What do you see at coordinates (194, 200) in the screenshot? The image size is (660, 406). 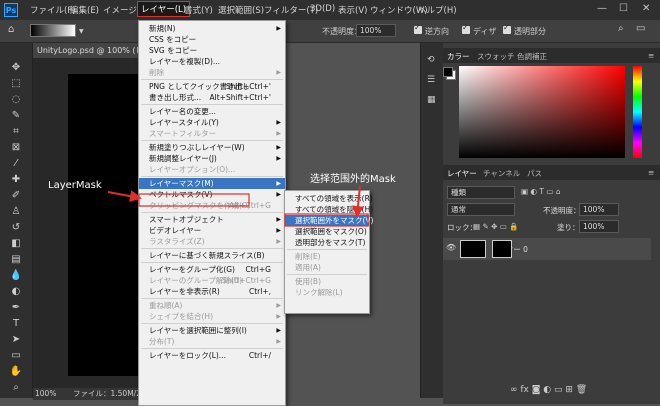 I see `highlight-box-left` at bounding box center [194, 200].